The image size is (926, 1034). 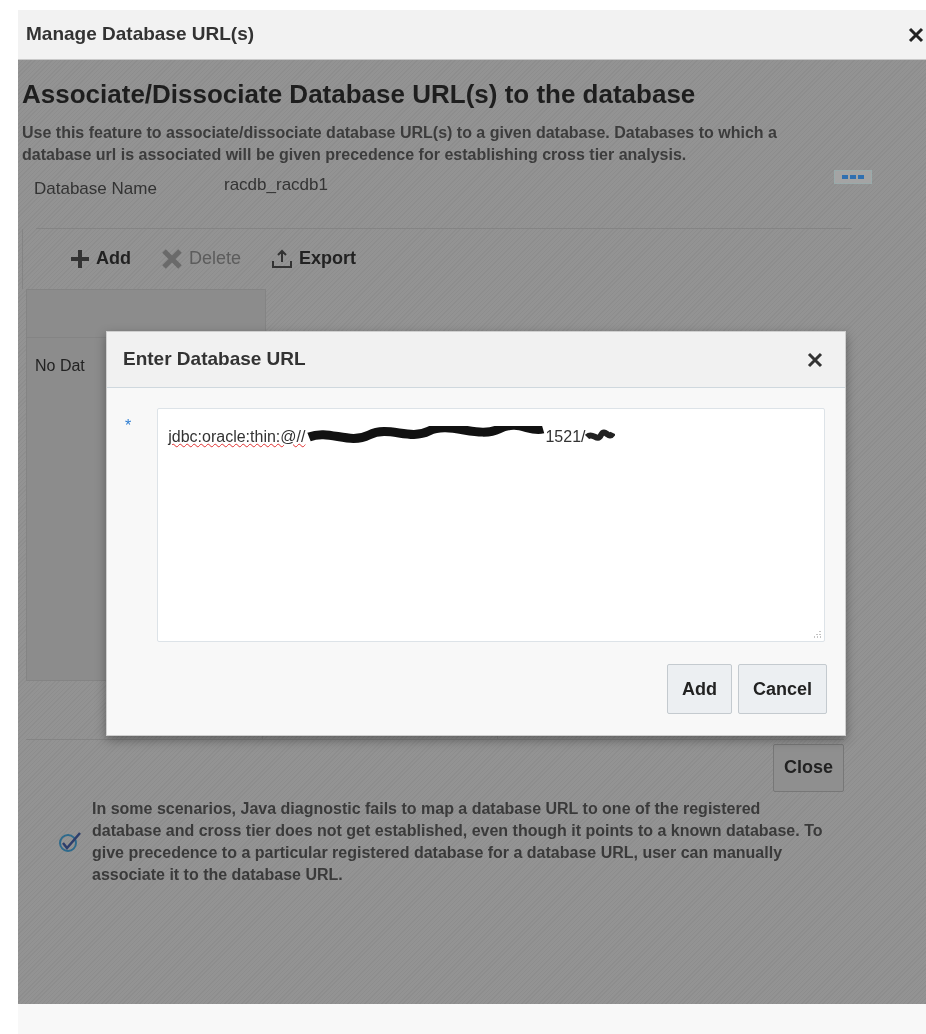 What do you see at coordinates (60, 365) in the screenshot?
I see `empty-table-text: No Dat` at bounding box center [60, 365].